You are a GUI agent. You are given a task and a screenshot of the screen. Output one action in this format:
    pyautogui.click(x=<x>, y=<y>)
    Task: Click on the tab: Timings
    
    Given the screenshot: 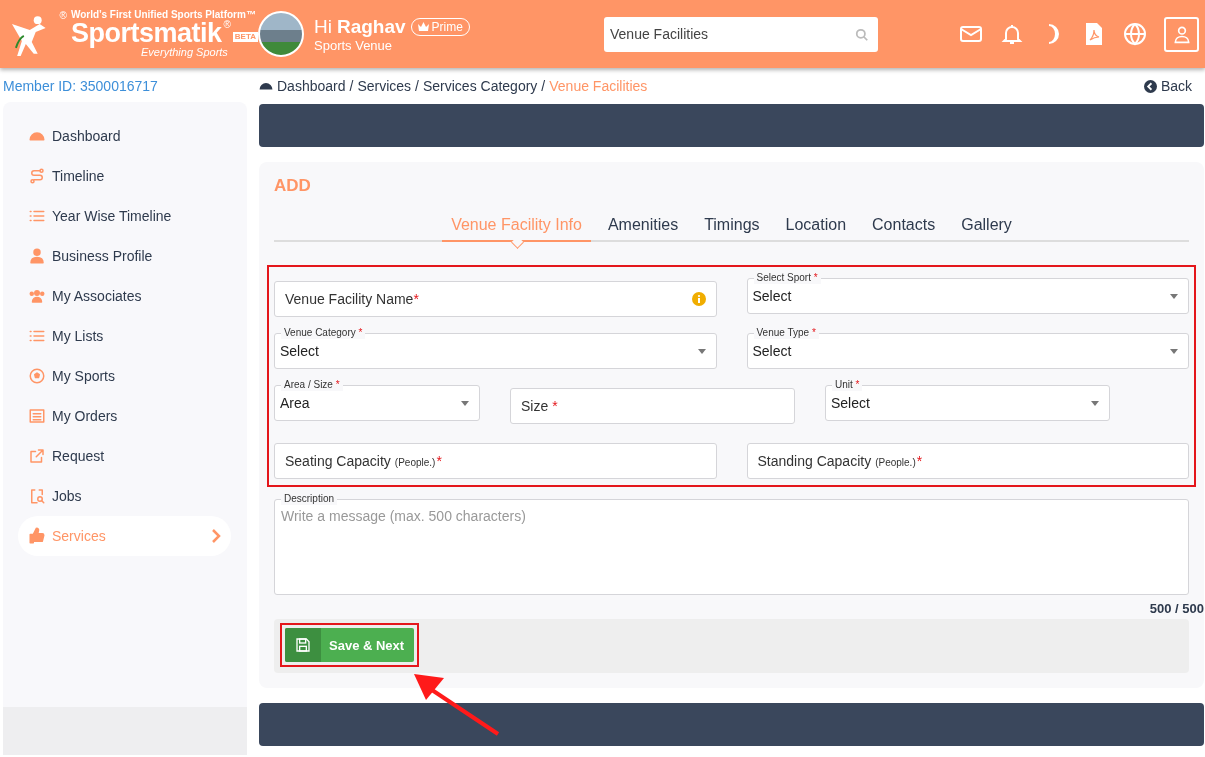 What is the action you would take?
    pyautogui.click(x=732, y=227)
    